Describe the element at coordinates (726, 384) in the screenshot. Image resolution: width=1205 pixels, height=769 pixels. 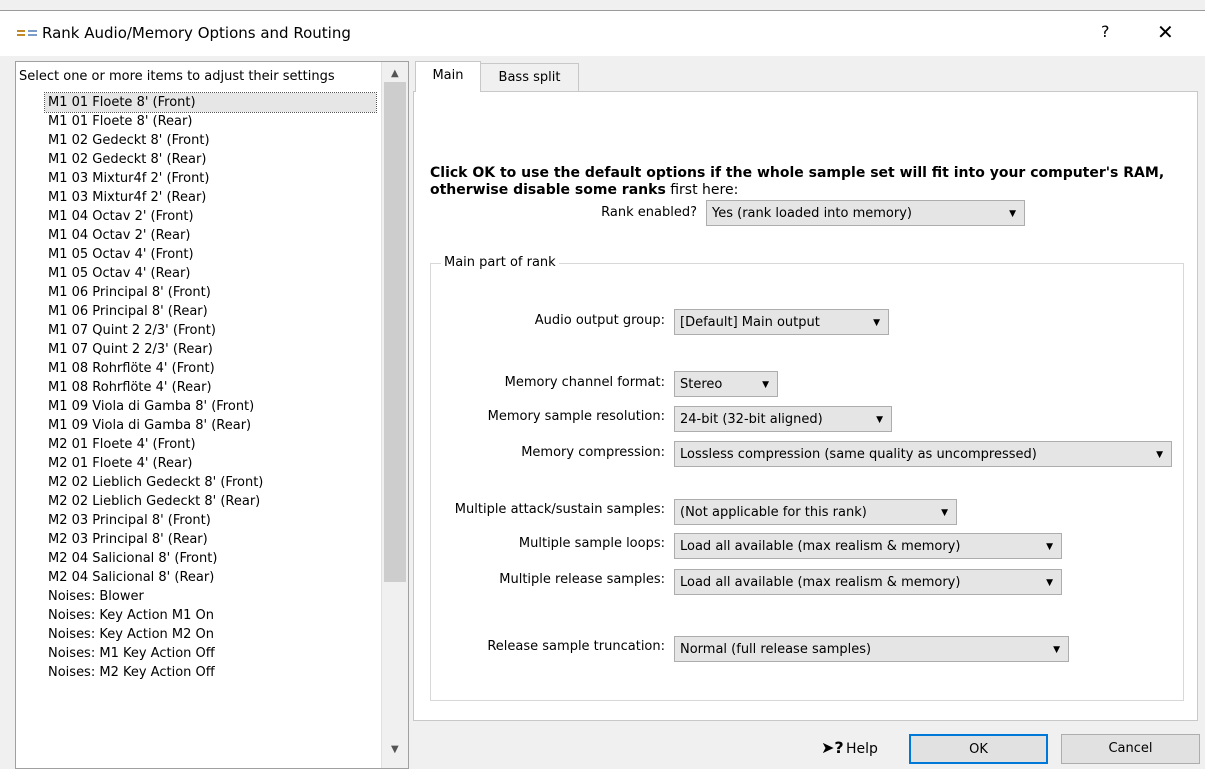
I see `memory-channel-format-select: Stereo ▼` at that location.